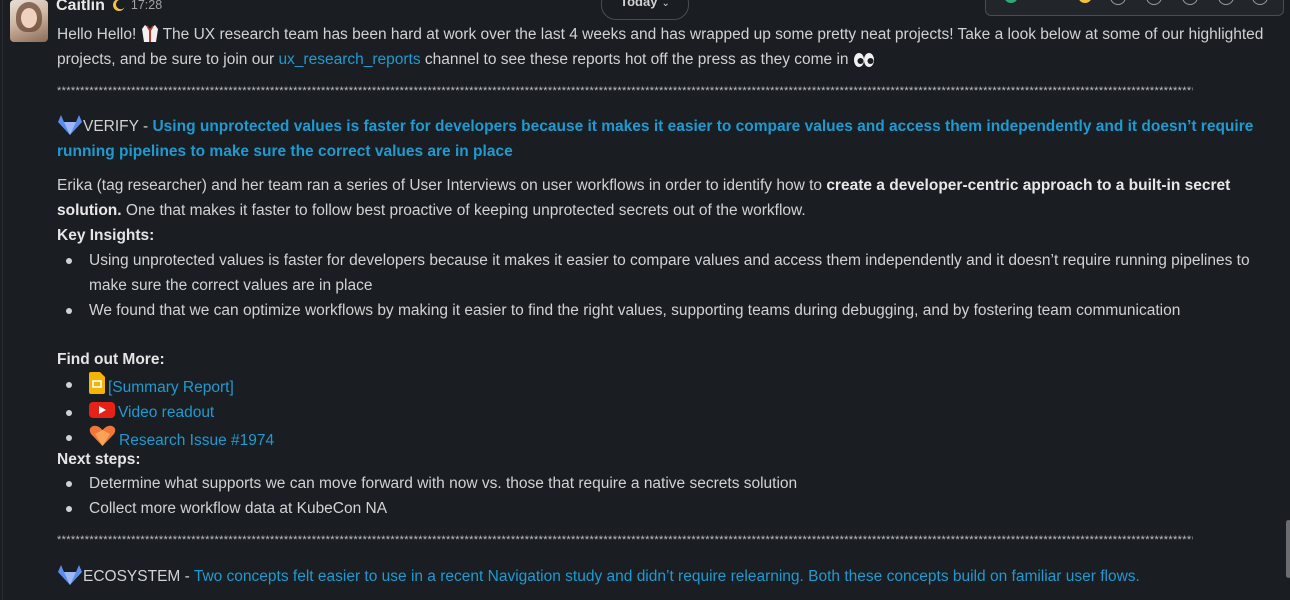  I want to click on reaction-check-icon, so click(1011, 1).